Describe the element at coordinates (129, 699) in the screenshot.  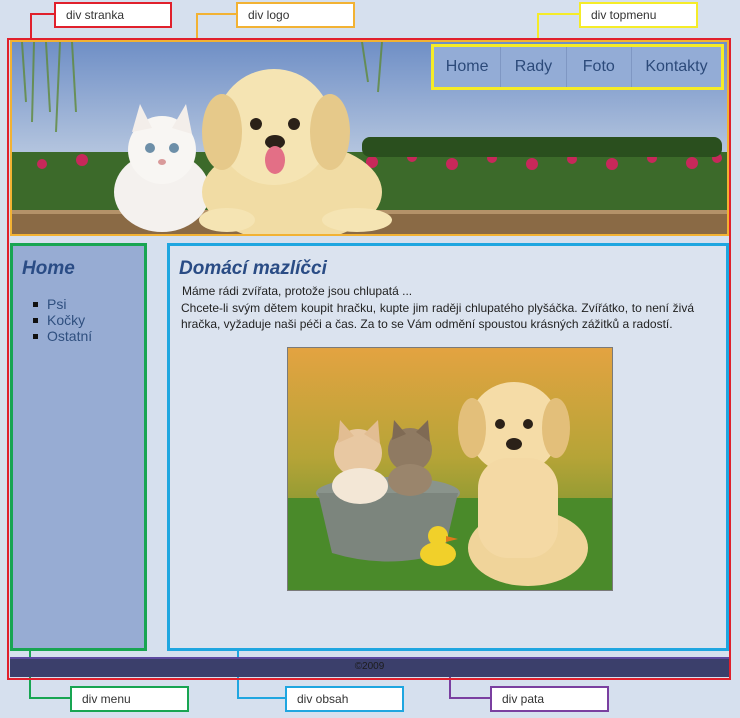
I see `label-menu: div menu` at that location.